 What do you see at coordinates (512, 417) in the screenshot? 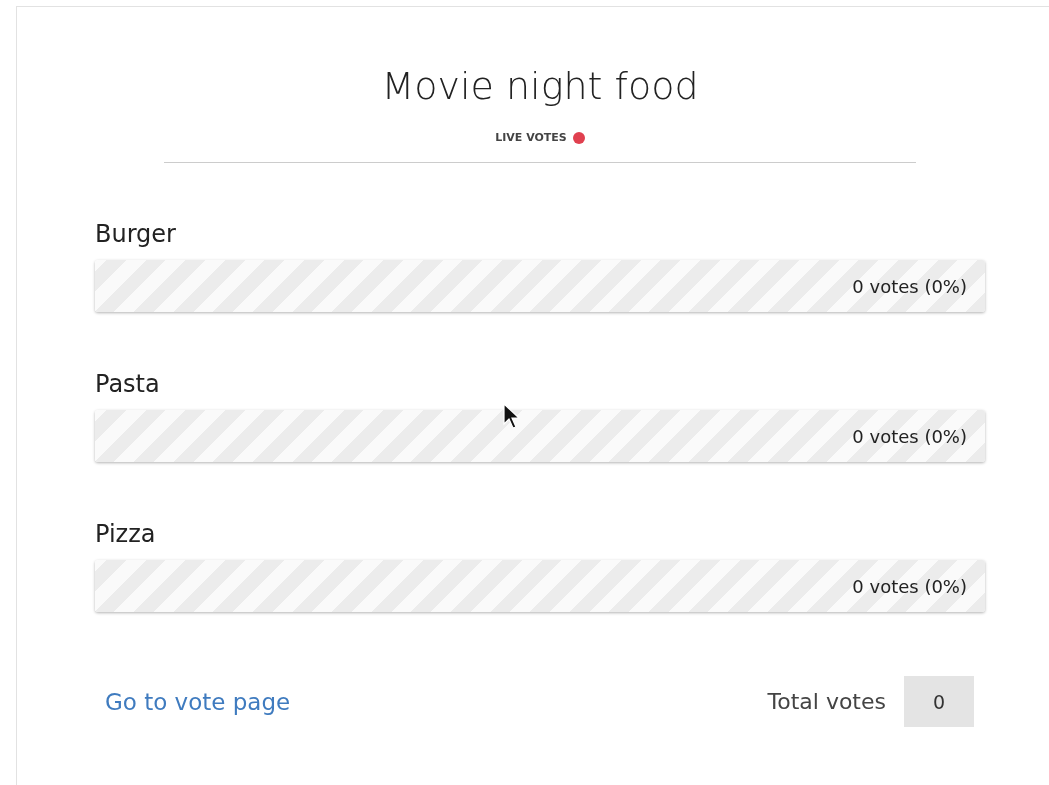
I see `mouse-pointer-icon` at bounding box center [512, 417].